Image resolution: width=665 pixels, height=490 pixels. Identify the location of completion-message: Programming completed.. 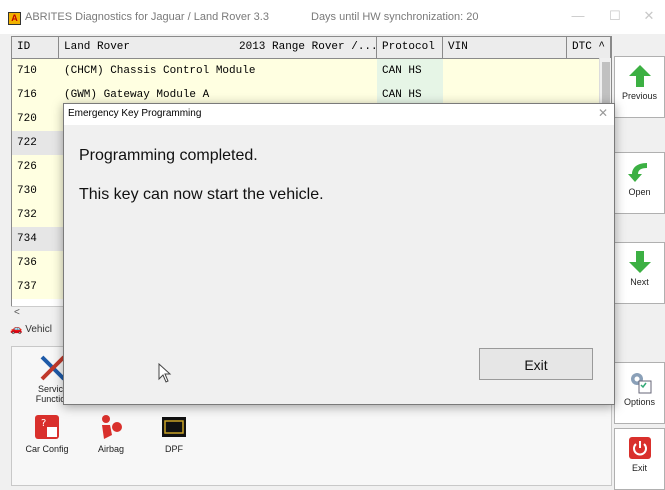
(168, 155).